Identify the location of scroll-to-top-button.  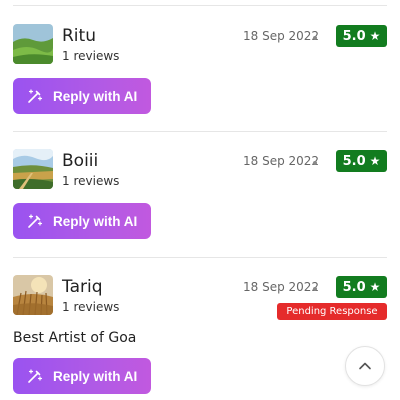
(365, 366).